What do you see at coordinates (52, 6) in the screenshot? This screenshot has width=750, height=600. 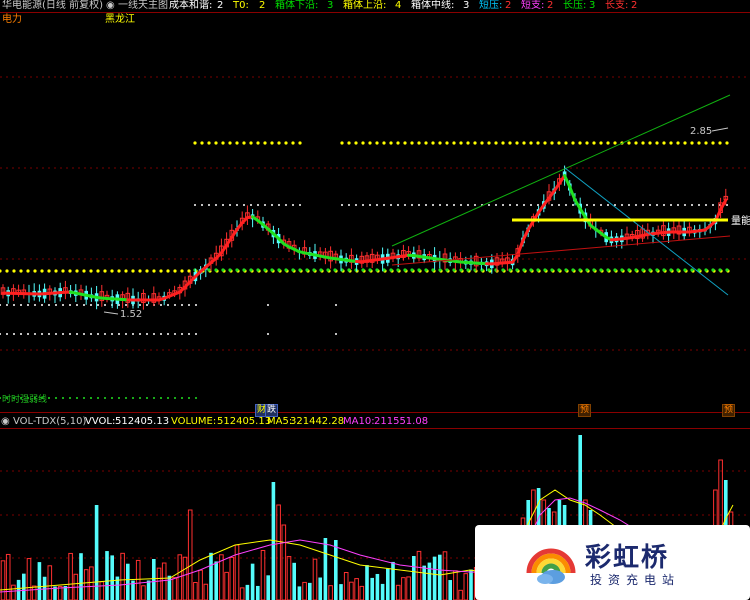 I see `stock-title: 华电能源(日线 前复权)` at bounding box center [52, 6].